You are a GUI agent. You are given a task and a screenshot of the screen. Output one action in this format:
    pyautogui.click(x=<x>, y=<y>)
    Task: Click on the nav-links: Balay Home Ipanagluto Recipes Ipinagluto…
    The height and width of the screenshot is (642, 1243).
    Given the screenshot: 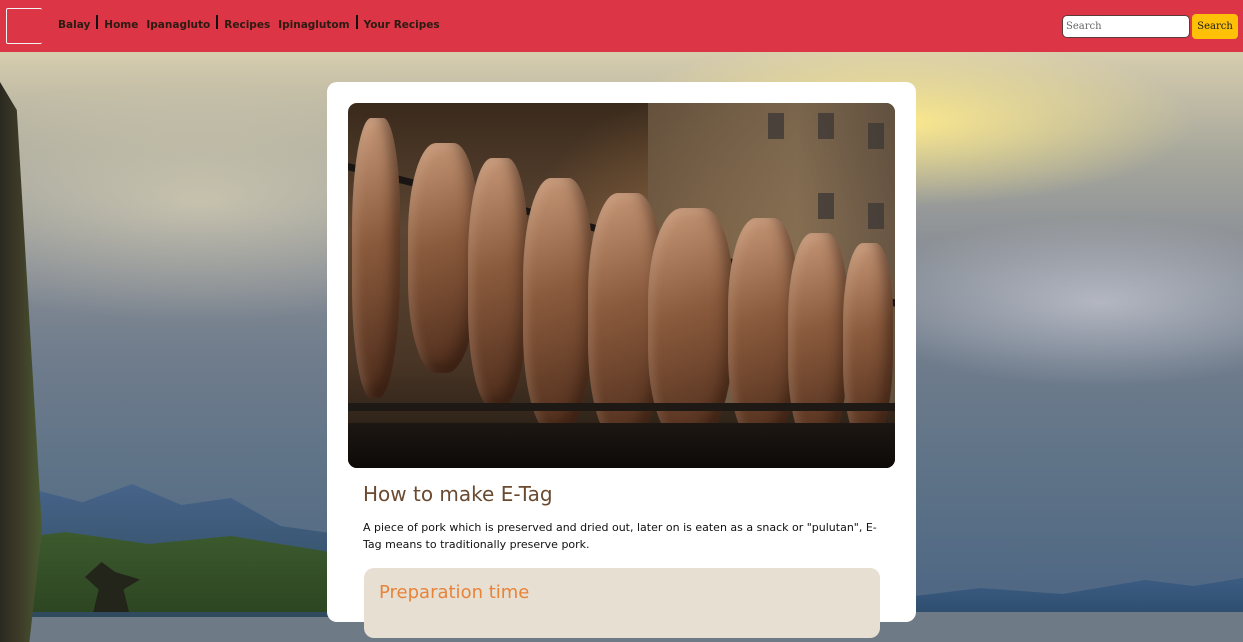 What is the action you would take?
    pyautogui.click(x=249, y=23)
    